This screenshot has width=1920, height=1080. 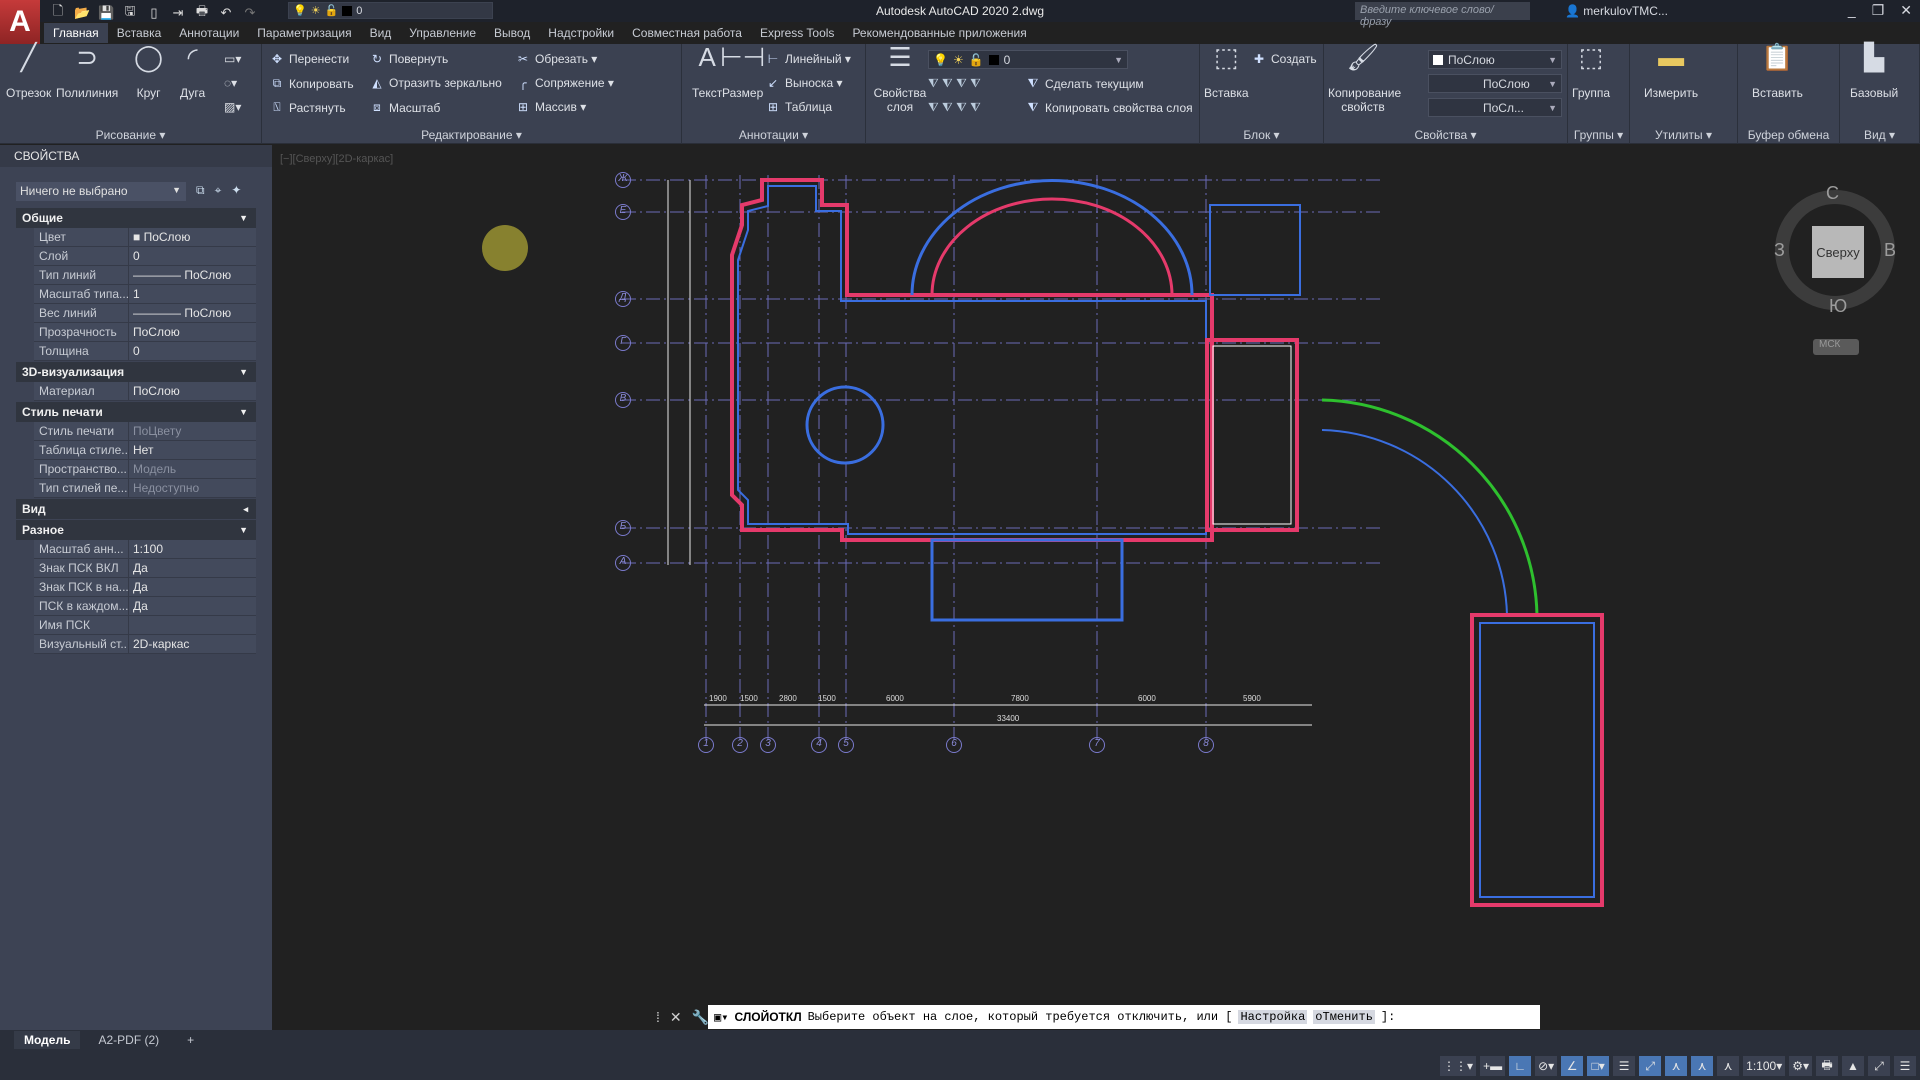 I want to click on property-row: Вес линий ———— ПоСлою, so click(x=145, y=313).